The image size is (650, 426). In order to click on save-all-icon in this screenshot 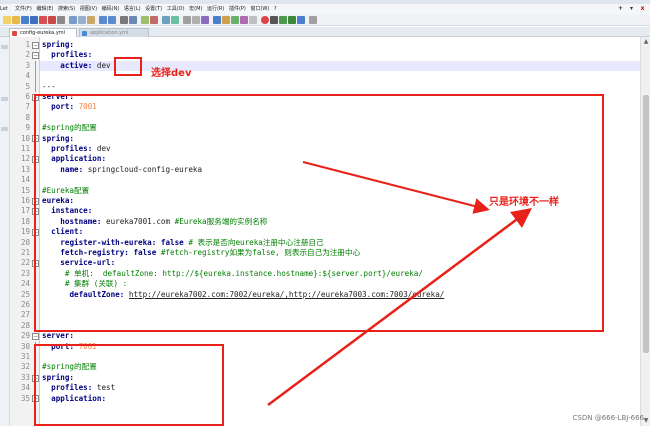, I will do `click(34, 20)`.